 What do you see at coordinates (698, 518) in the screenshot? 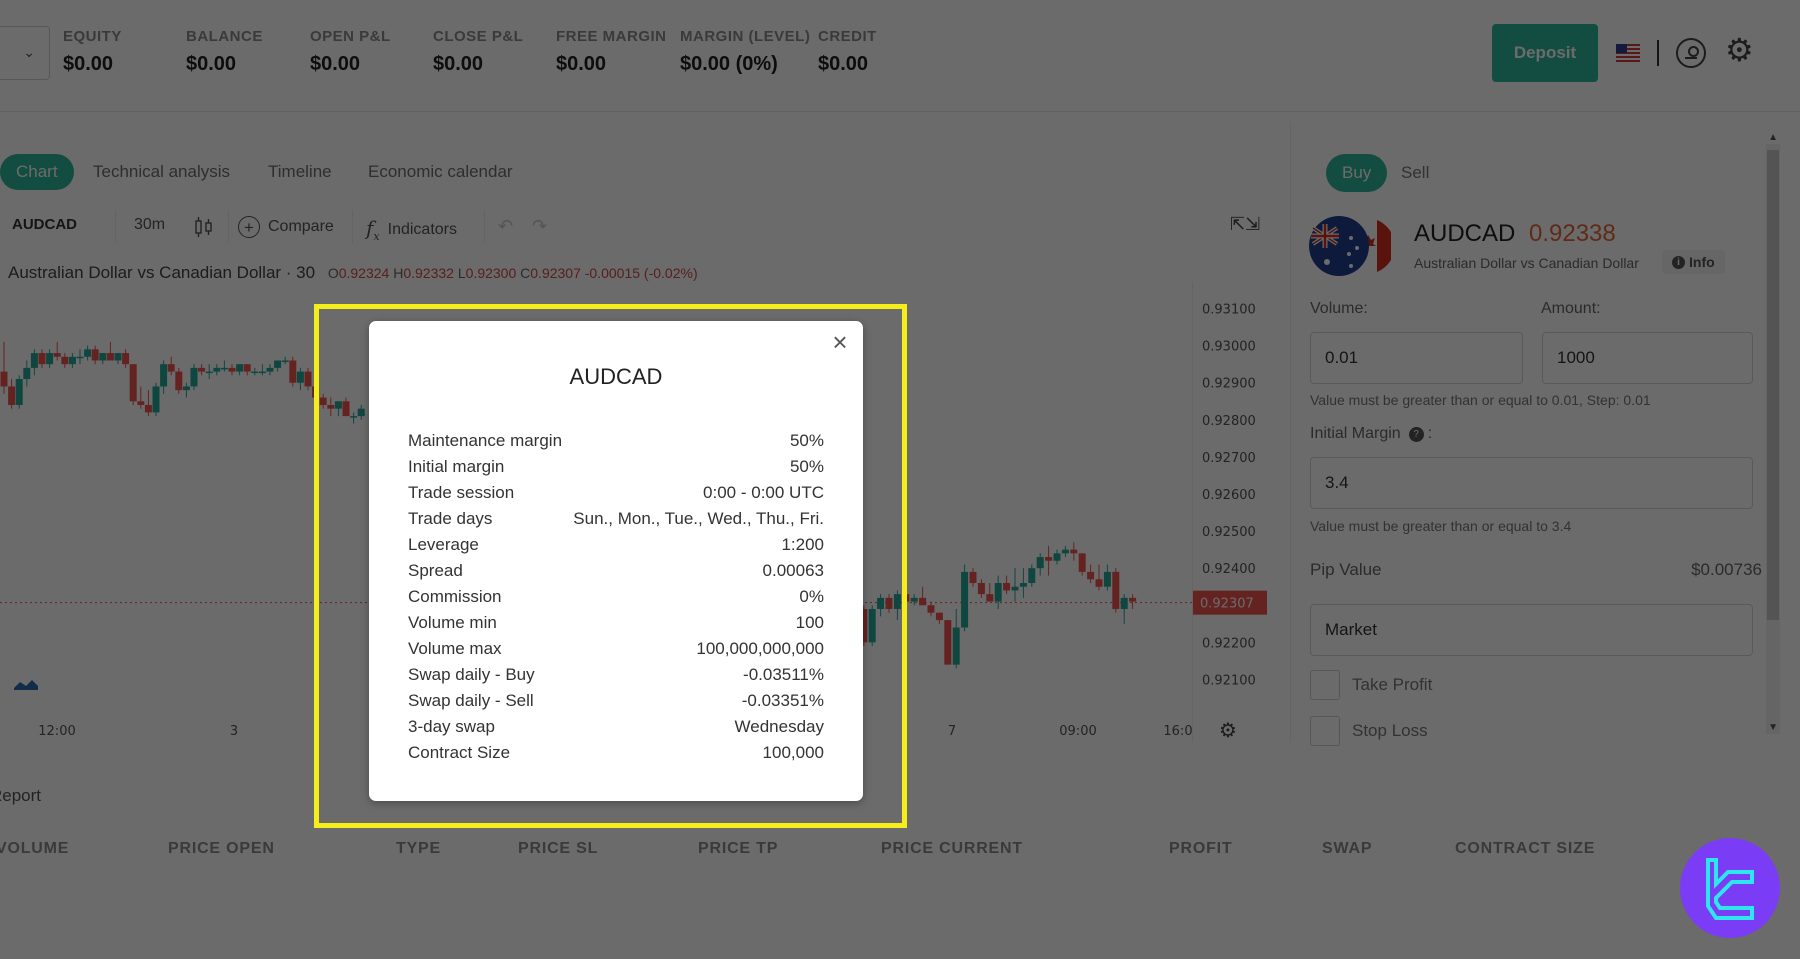
I see `spec-value: Sun., Mon., Tue., Wed., Thu., Fri.` at bounding box center [698, 518].